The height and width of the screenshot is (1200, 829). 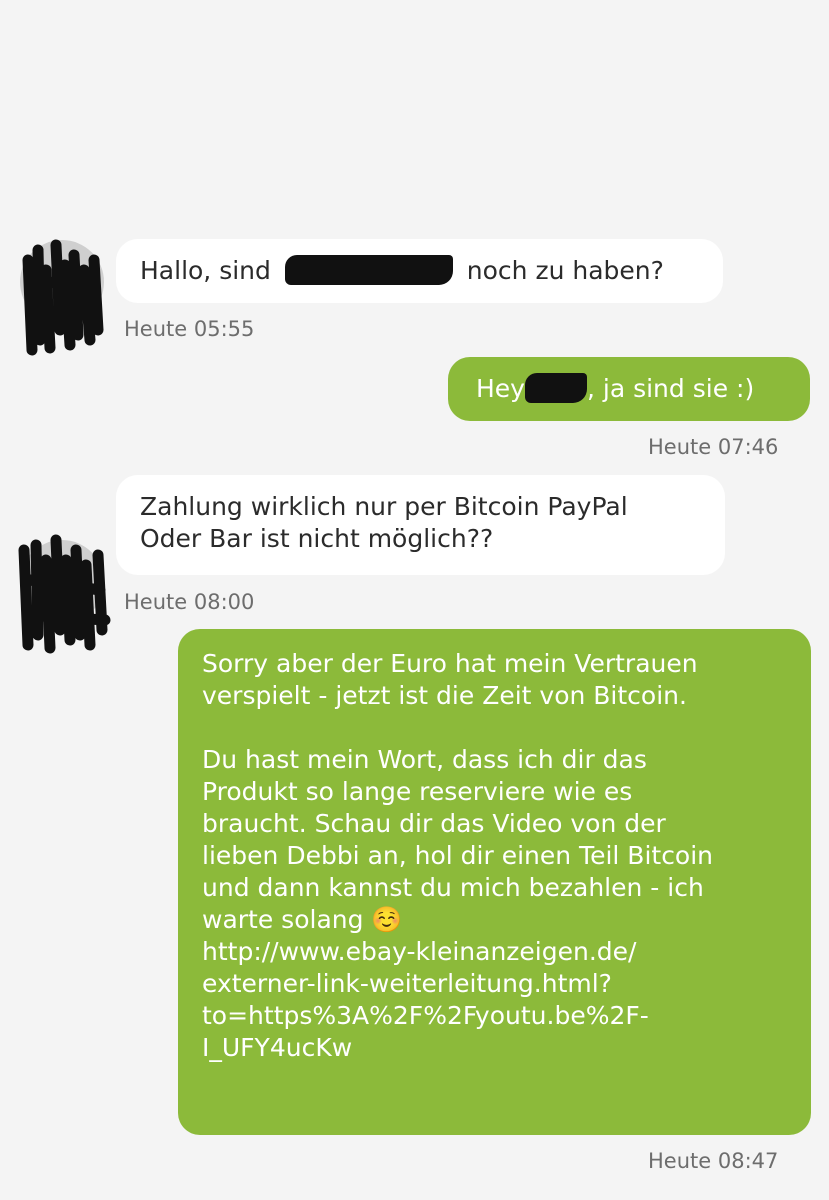 What do you see at coordinates (713, 447) in the screenshot?
I see `message-timestamp: Heute 07:46` at bounding box center [713, 447].